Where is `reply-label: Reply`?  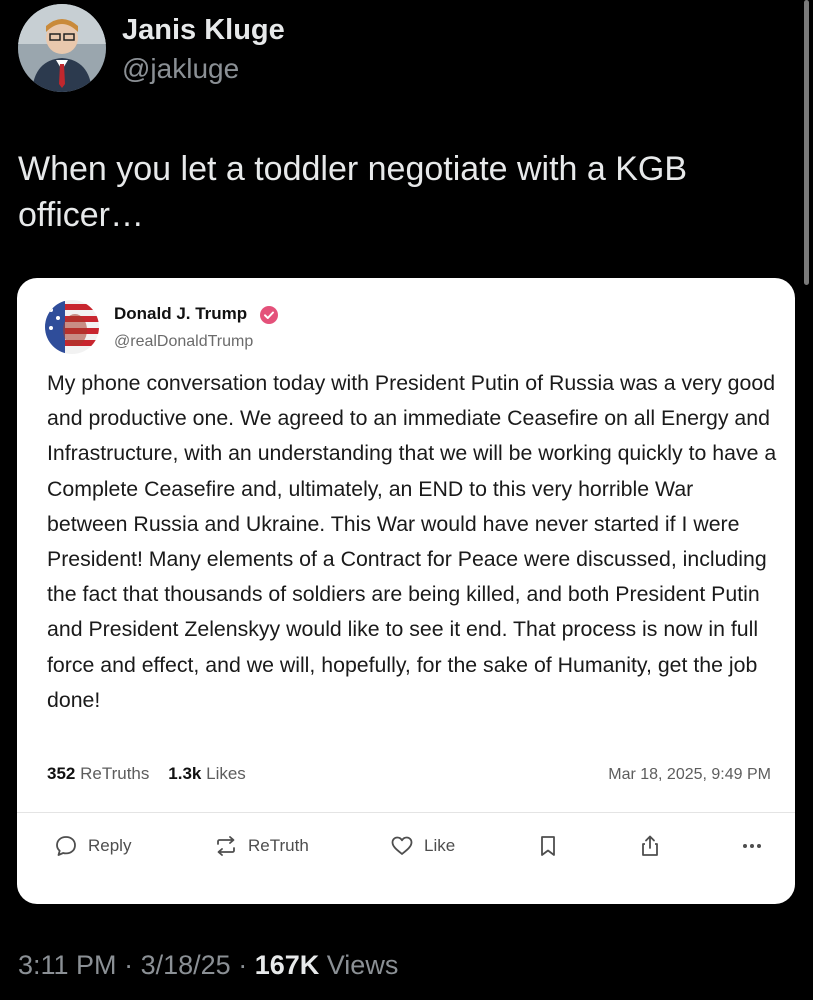 reply-label: Reply is located at coordinates (110, 845).